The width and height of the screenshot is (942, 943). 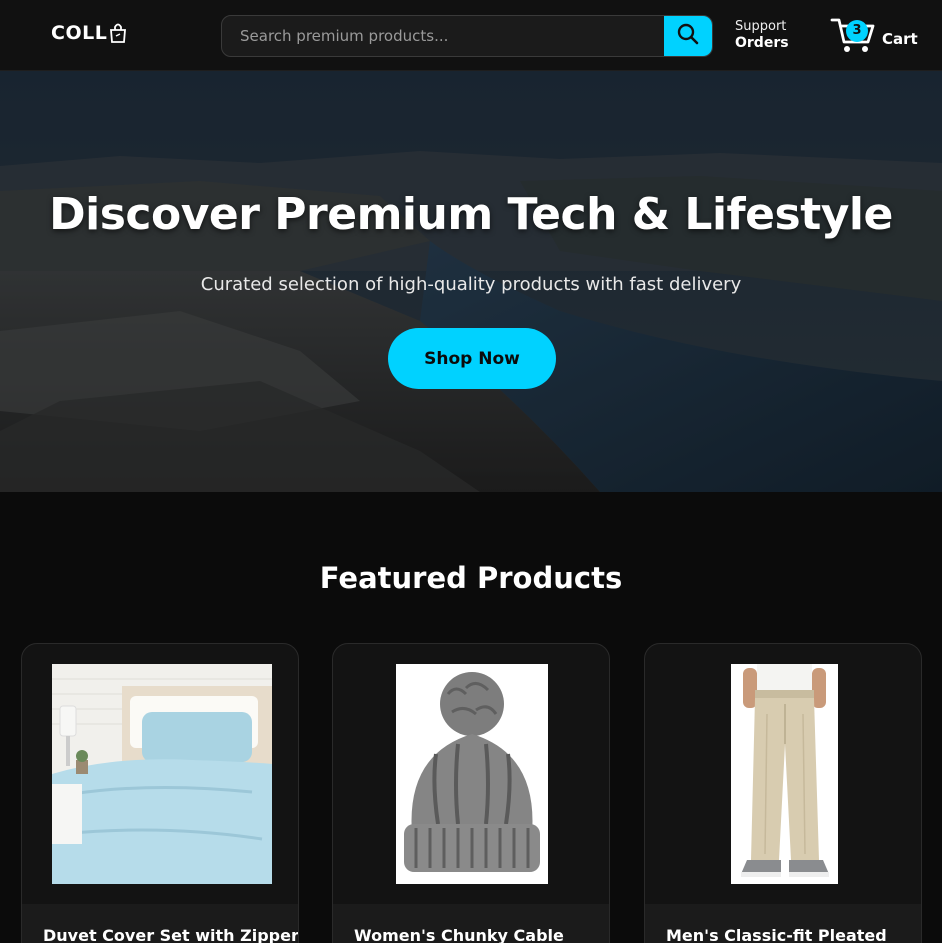 I want to click on product-image-beanie, so click(x=472, y=774).